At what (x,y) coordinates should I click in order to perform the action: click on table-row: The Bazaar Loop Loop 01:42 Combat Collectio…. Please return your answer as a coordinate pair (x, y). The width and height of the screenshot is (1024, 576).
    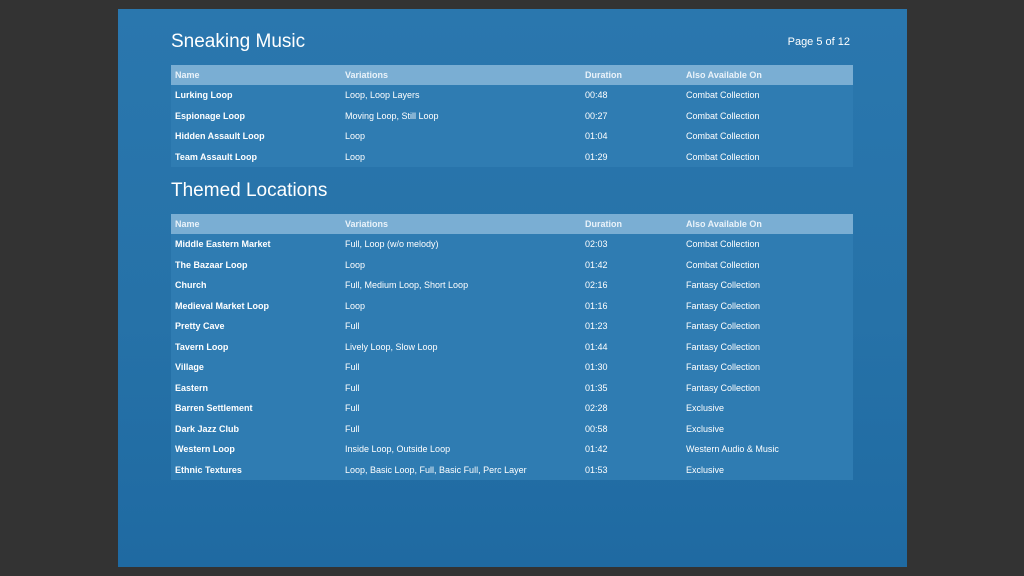
    Looking at the image, I should click on (512, 264).